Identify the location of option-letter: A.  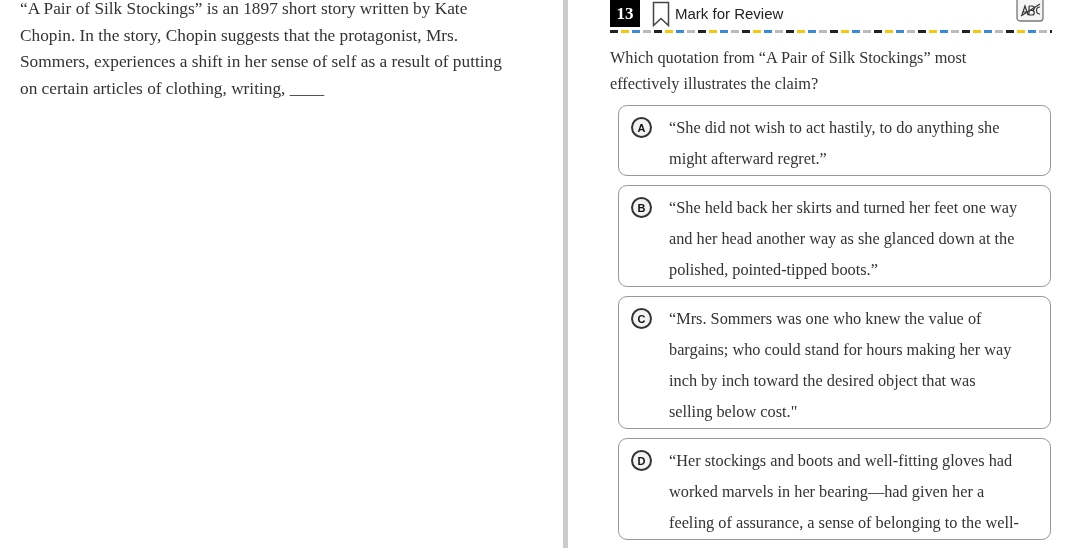
(641, 127).